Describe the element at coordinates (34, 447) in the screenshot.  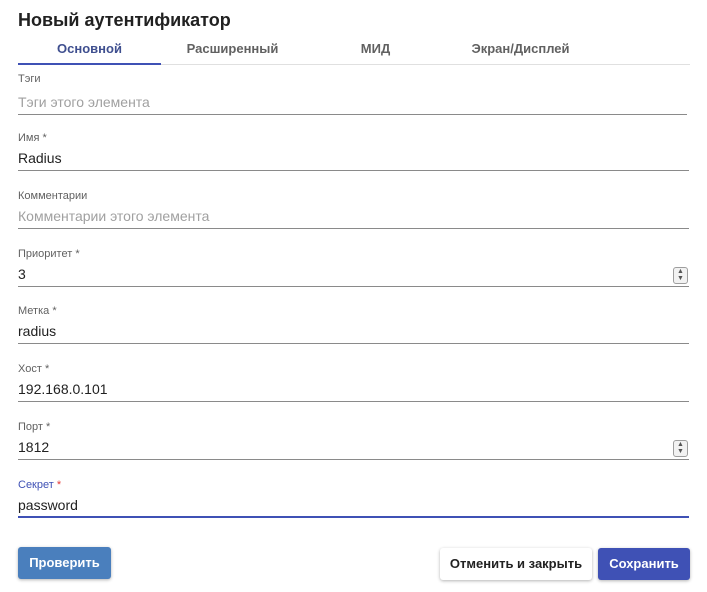
I see `port-value: 1812` at that location.